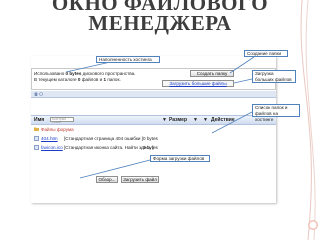 This screenshot has width=320, height=240. What do you see at coordinates (36, 94) in the screenshot?
I see `home-icon` at bounding box center [36, 94].